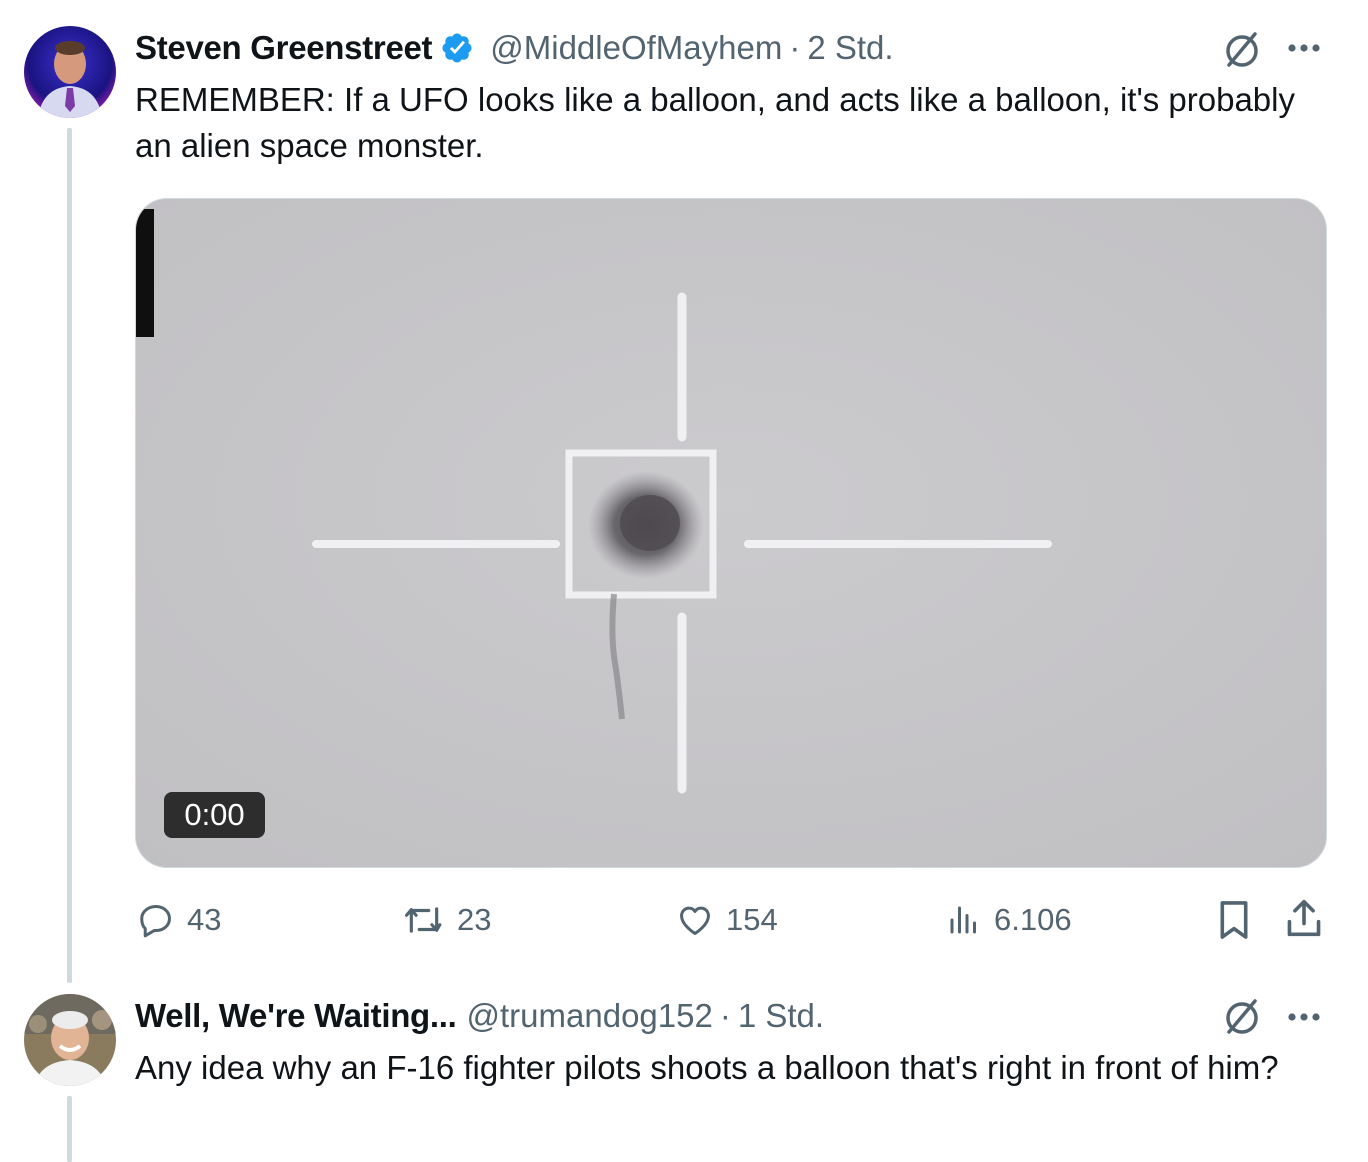 The image size is (1368, 1162). I want to click on repost-icon, so click(423, 920).